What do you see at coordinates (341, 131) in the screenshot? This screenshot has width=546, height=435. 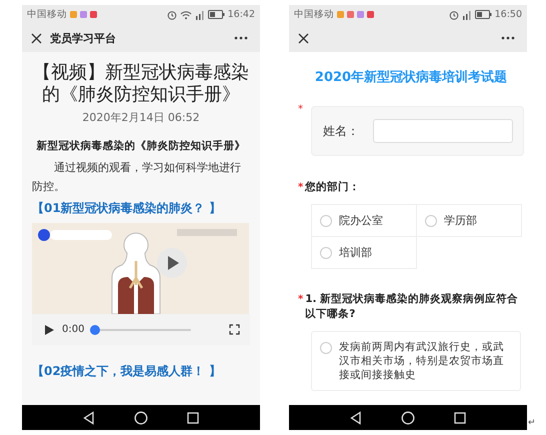 I see `field-label: 姓名：` at bounding box center [341, 131].